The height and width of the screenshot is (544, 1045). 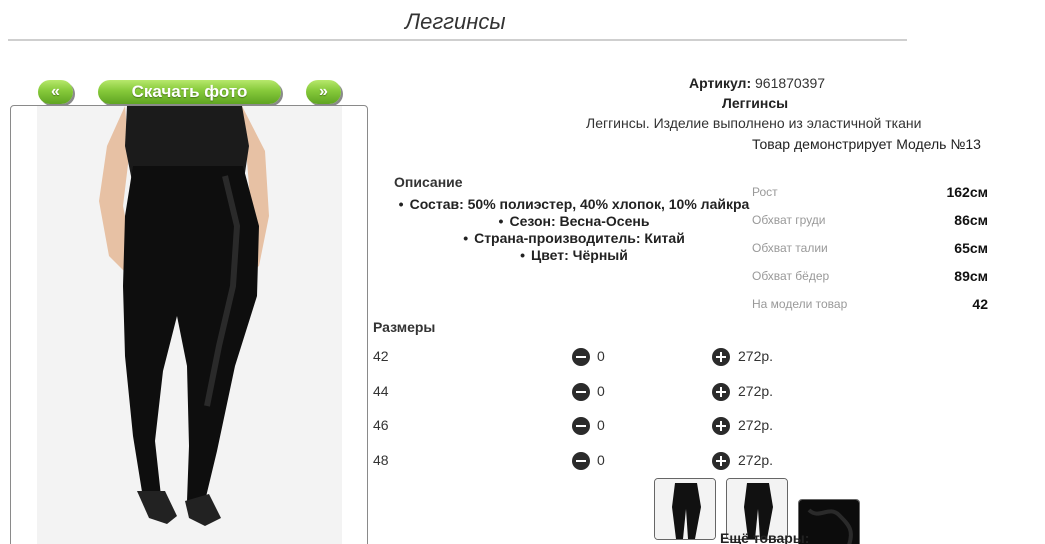 I want to click on article-line: Артикул: 961870397, so click(x=757, y=83).